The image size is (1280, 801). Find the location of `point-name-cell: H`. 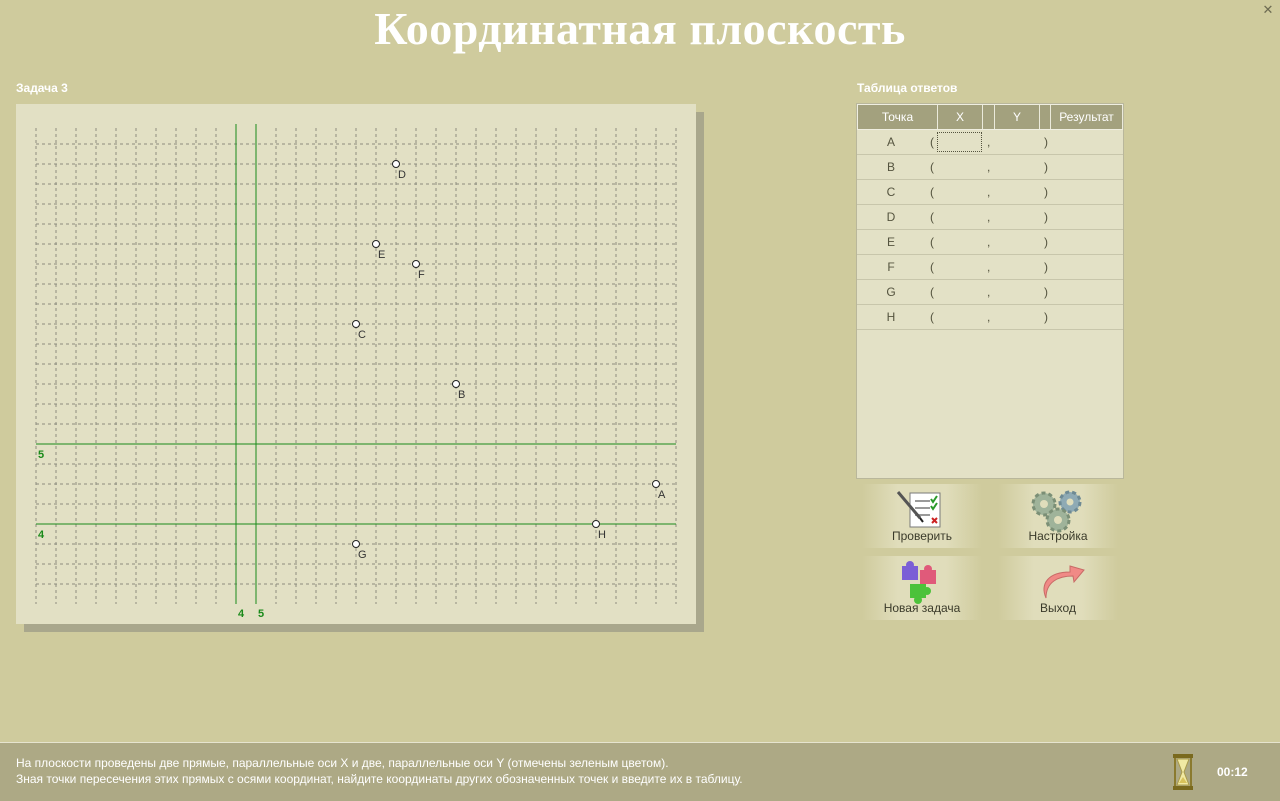

point-name-cell: H is located at coordinates (891, 317).